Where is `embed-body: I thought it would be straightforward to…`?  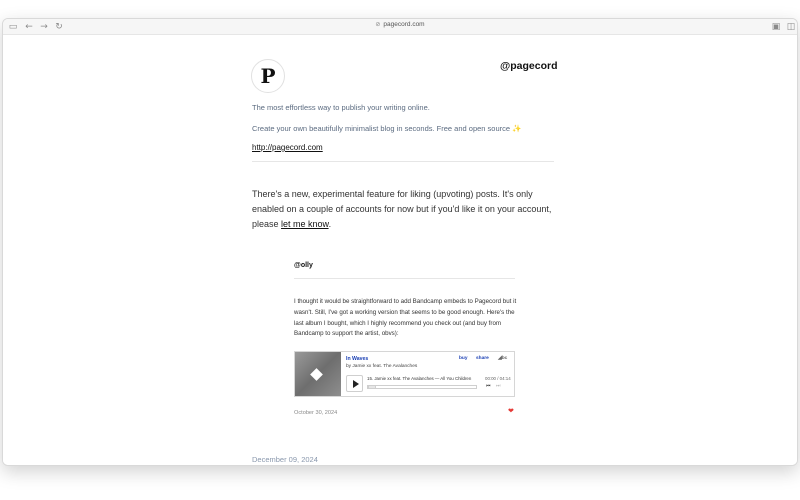
embed-body: I thought it would be straightforward to… is located at coordinates (405, 318).